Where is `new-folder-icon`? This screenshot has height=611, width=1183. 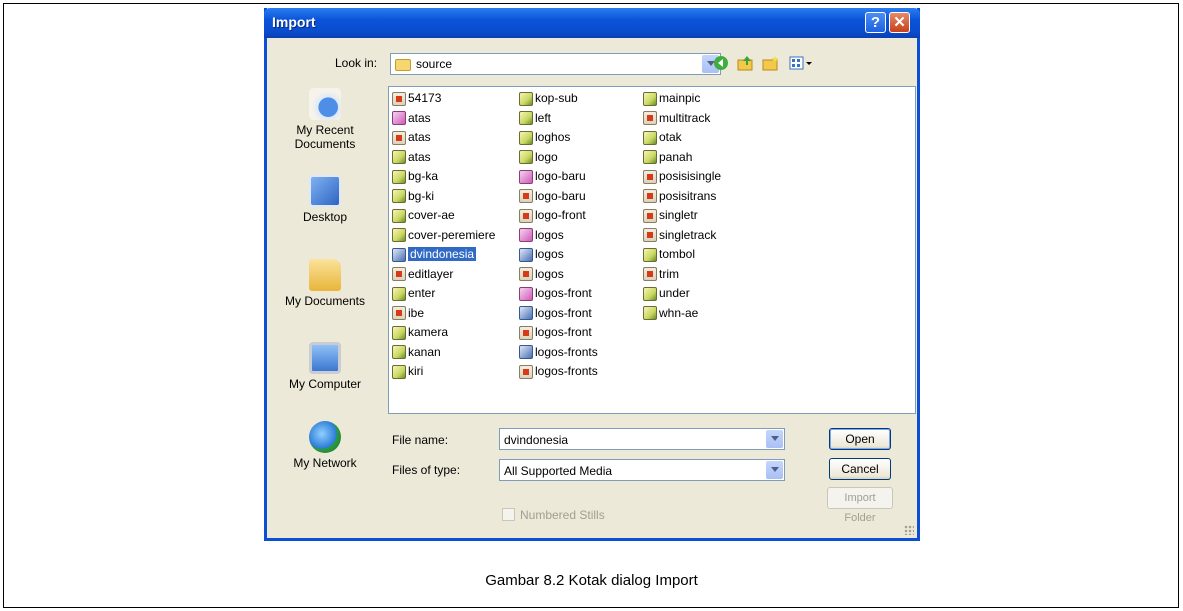 new-folder-icon is located at coordinates (771, 64).